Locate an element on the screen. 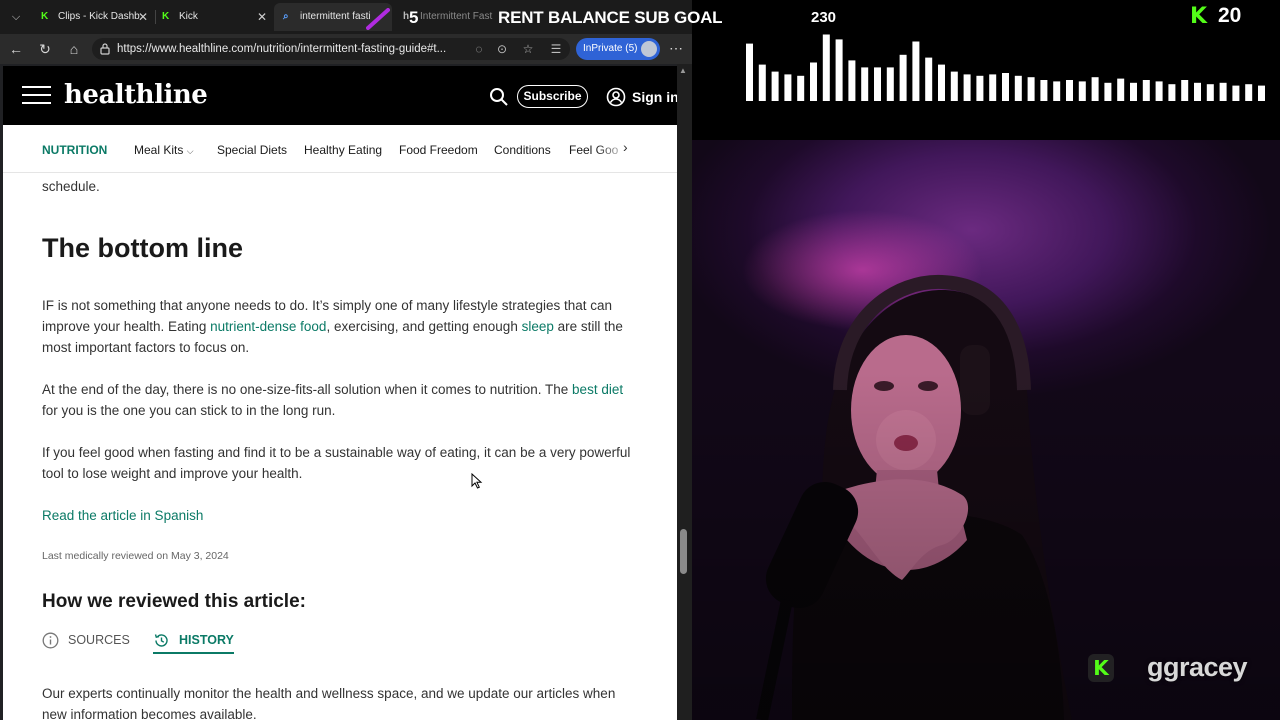  subscribe-button: Subscribe is located at coordinates (552, 96).